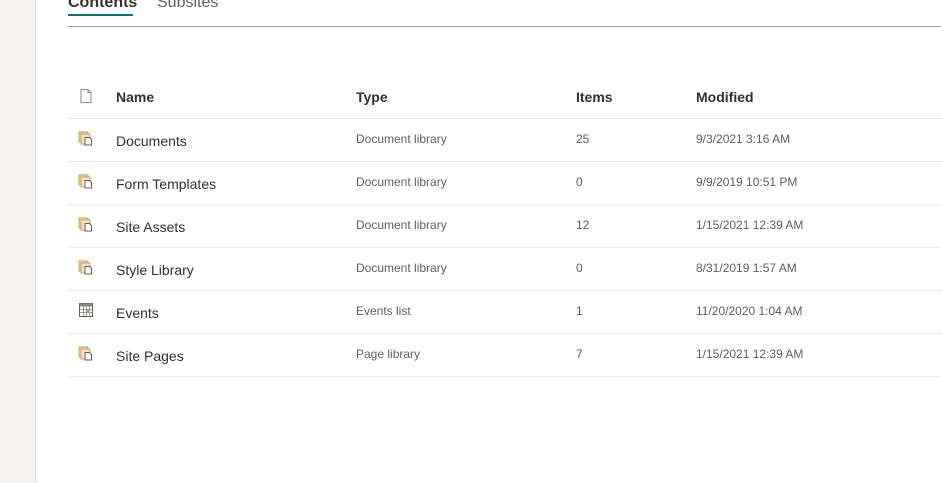  Describe the element at coordinates (388, 354) in the screenshot. I see `item-type: Page library` at that location.